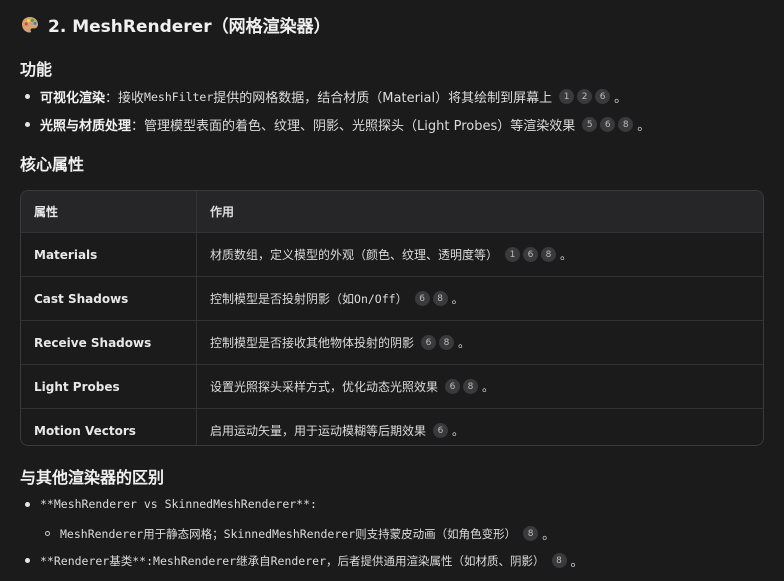 This screenshot has width=784, height=581. Describe the element at coordinates (360, 126) in the screenshot. I see `item-text: 管理模型表面的着色、纹理、阴影、光照探头（Light Probes）等渲染效果` at that location.